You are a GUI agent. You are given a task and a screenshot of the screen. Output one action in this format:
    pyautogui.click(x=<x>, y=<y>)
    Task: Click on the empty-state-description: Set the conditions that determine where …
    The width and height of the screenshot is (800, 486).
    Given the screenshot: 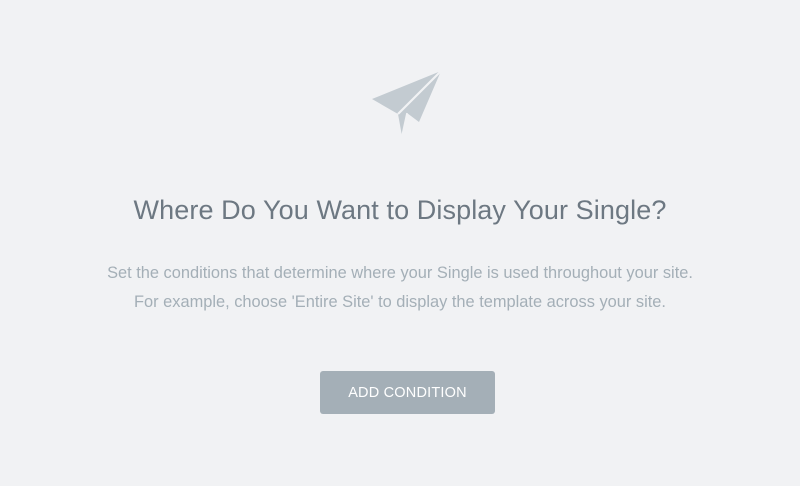 What is the action you would take?
    pyautogui.click(x=400, y=288)
    